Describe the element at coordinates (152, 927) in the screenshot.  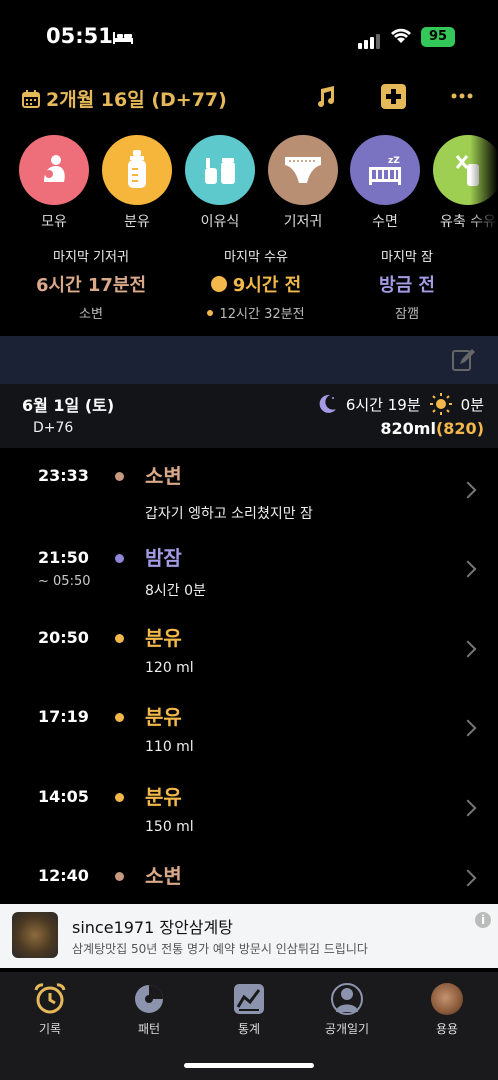
I see `ad-title: since1971 장안삼계탕` at that location.